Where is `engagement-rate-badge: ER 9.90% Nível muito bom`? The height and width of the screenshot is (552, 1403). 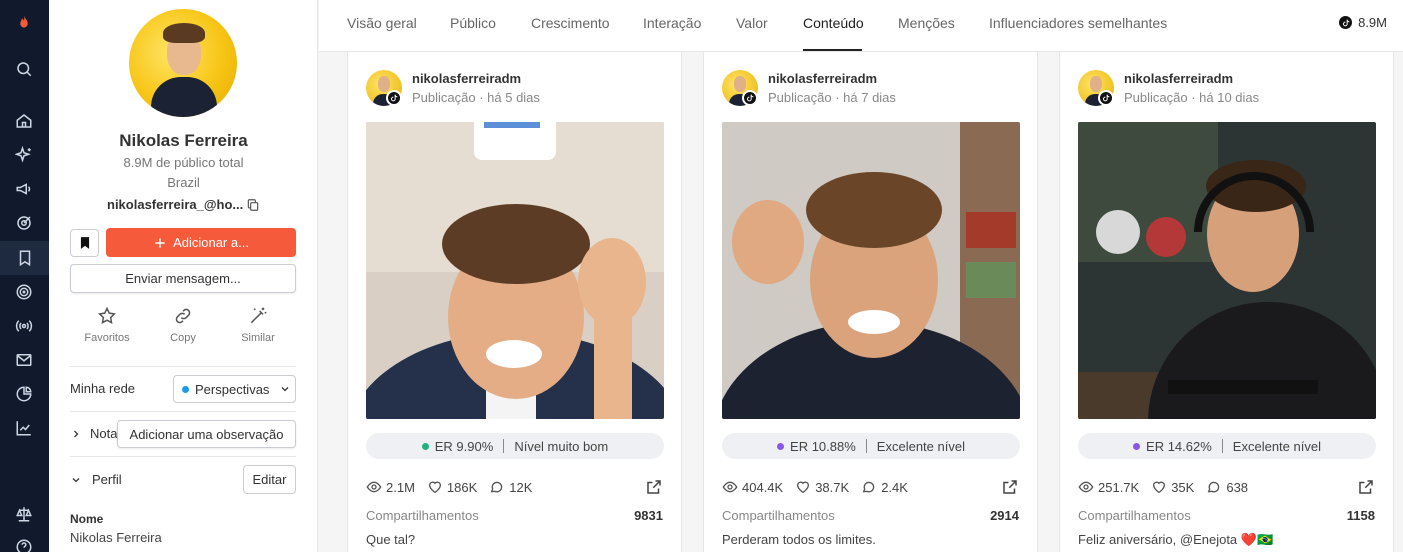
engagement-rate-badge: ER 9.90% Nível muito bom is located at coordinates (515, 446).